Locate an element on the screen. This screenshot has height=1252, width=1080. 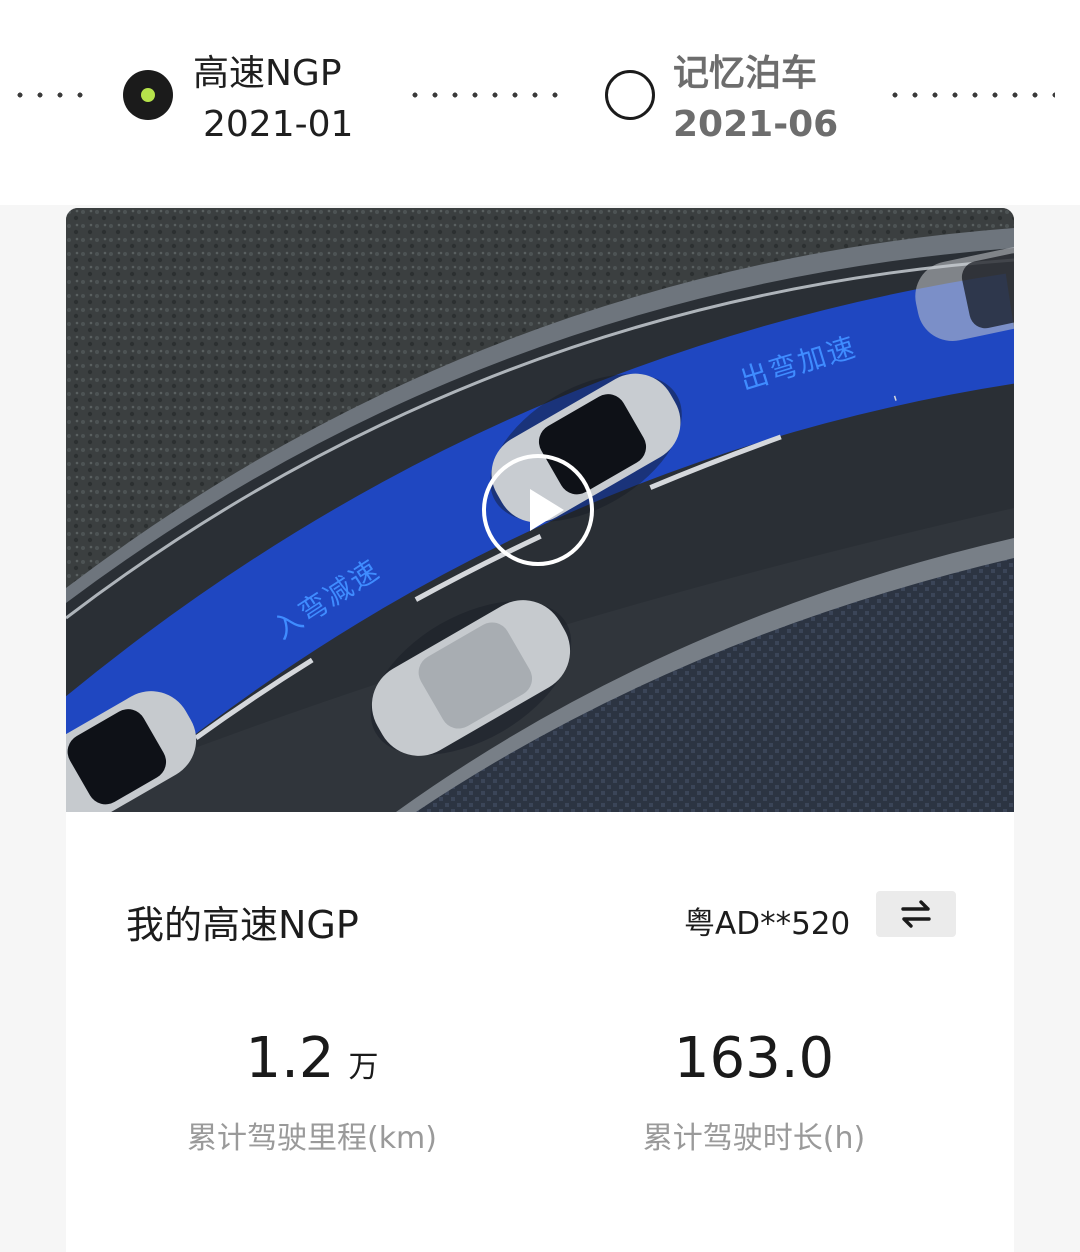
play-button-icon is located at coordinates (538, 510).